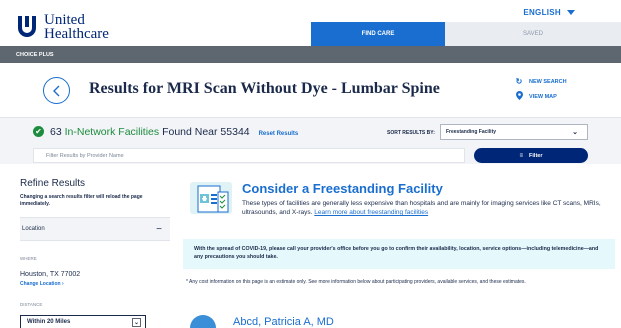 Image resolution: width=621 pixels, height=328 pixels. Describe the element at coordinates (471, 132) in the screenshot. I see `sort-value: Freestanding Facility` at that location.